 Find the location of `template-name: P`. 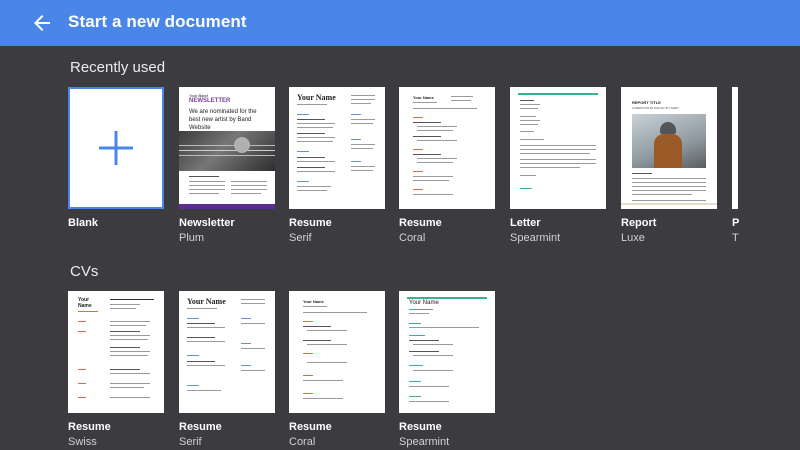

template-name: P is located at coordinates (736, 223).